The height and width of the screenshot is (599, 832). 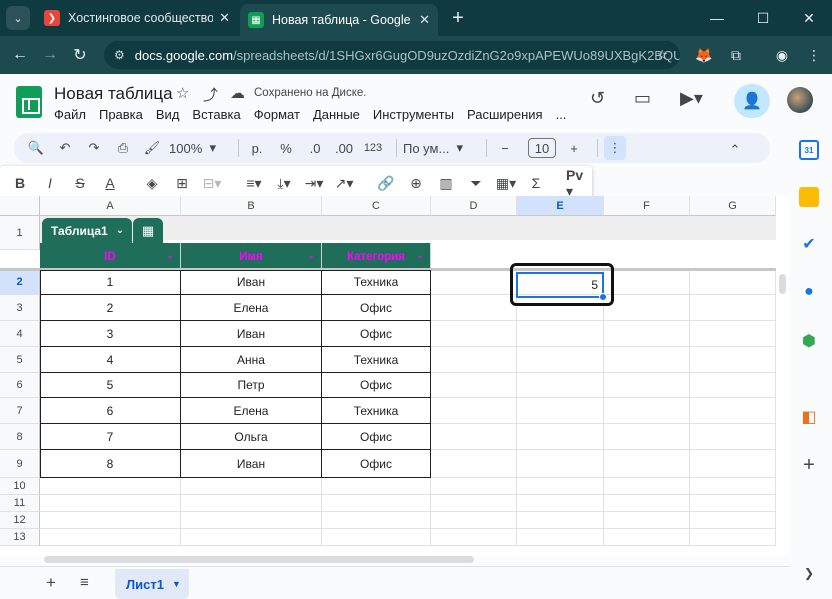 What do you see at coordinates (597, 98) in the screenshot?
I see `version-history-icon: ↺` at bounding box center [597, 98].